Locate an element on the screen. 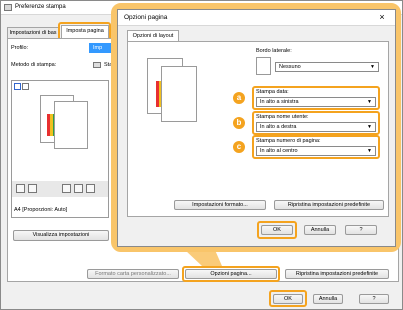 This screenshot has width=403, height=310. layout-preview-panel: A4 [Proporzioni: Auto] is located at coordinates (60, 149).